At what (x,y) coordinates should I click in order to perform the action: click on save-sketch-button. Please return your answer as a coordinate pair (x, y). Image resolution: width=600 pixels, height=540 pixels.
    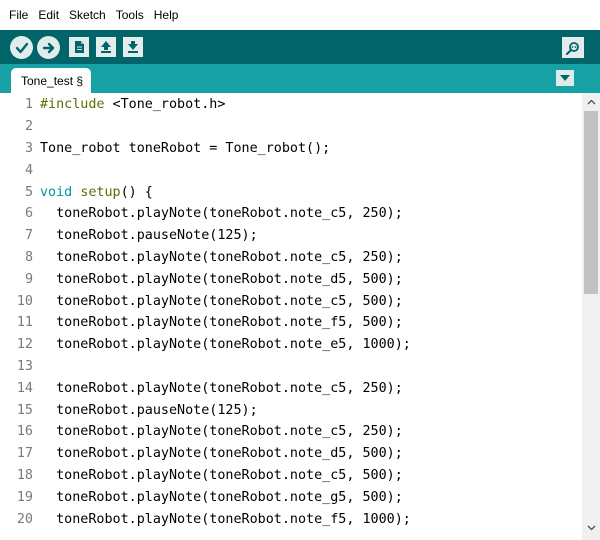
    Looking at the image, I should click on (133, 47).